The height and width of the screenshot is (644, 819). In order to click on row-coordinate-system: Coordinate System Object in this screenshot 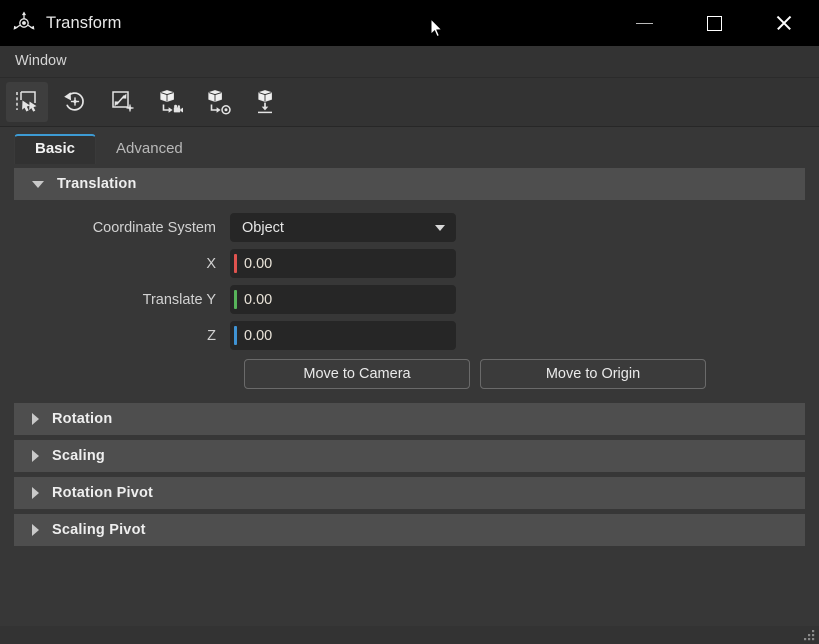, I will do `click(409, 227)`.